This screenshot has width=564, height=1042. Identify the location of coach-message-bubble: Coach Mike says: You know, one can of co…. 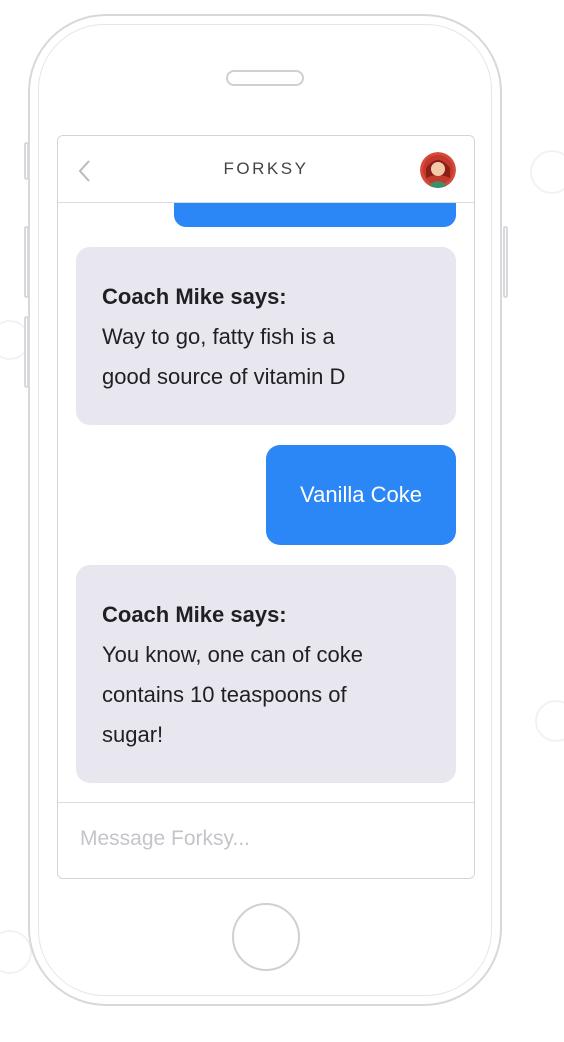
(266, 674).